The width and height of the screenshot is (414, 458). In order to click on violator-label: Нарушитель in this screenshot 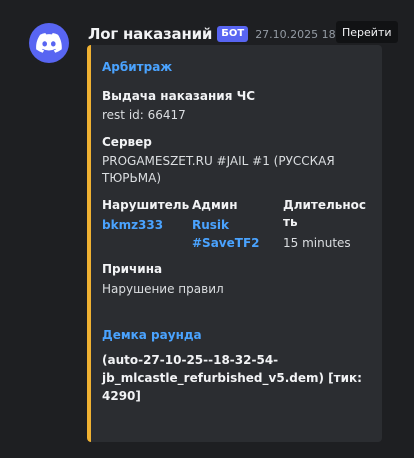, I will do `click(146, 205)`.